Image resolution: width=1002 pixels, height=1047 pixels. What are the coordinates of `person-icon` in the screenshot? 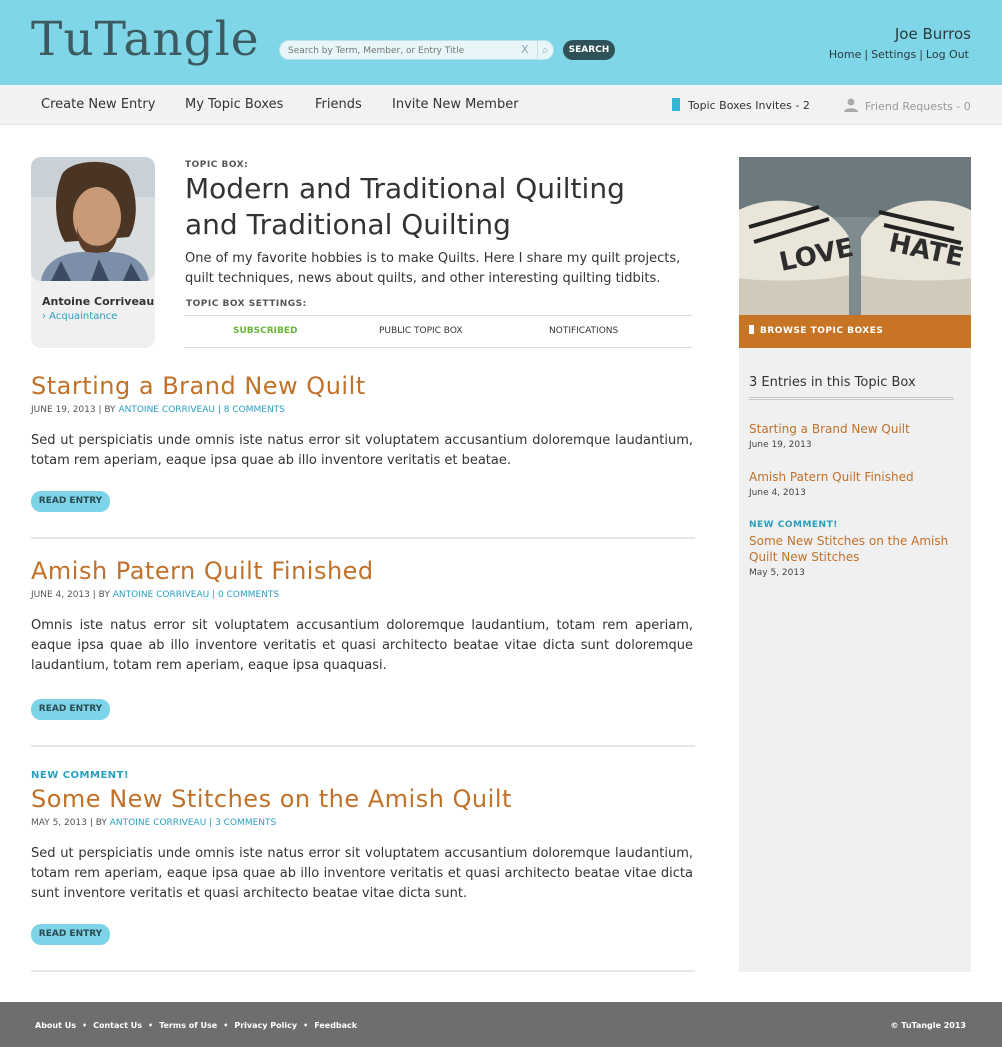 It's located at (851, 105).